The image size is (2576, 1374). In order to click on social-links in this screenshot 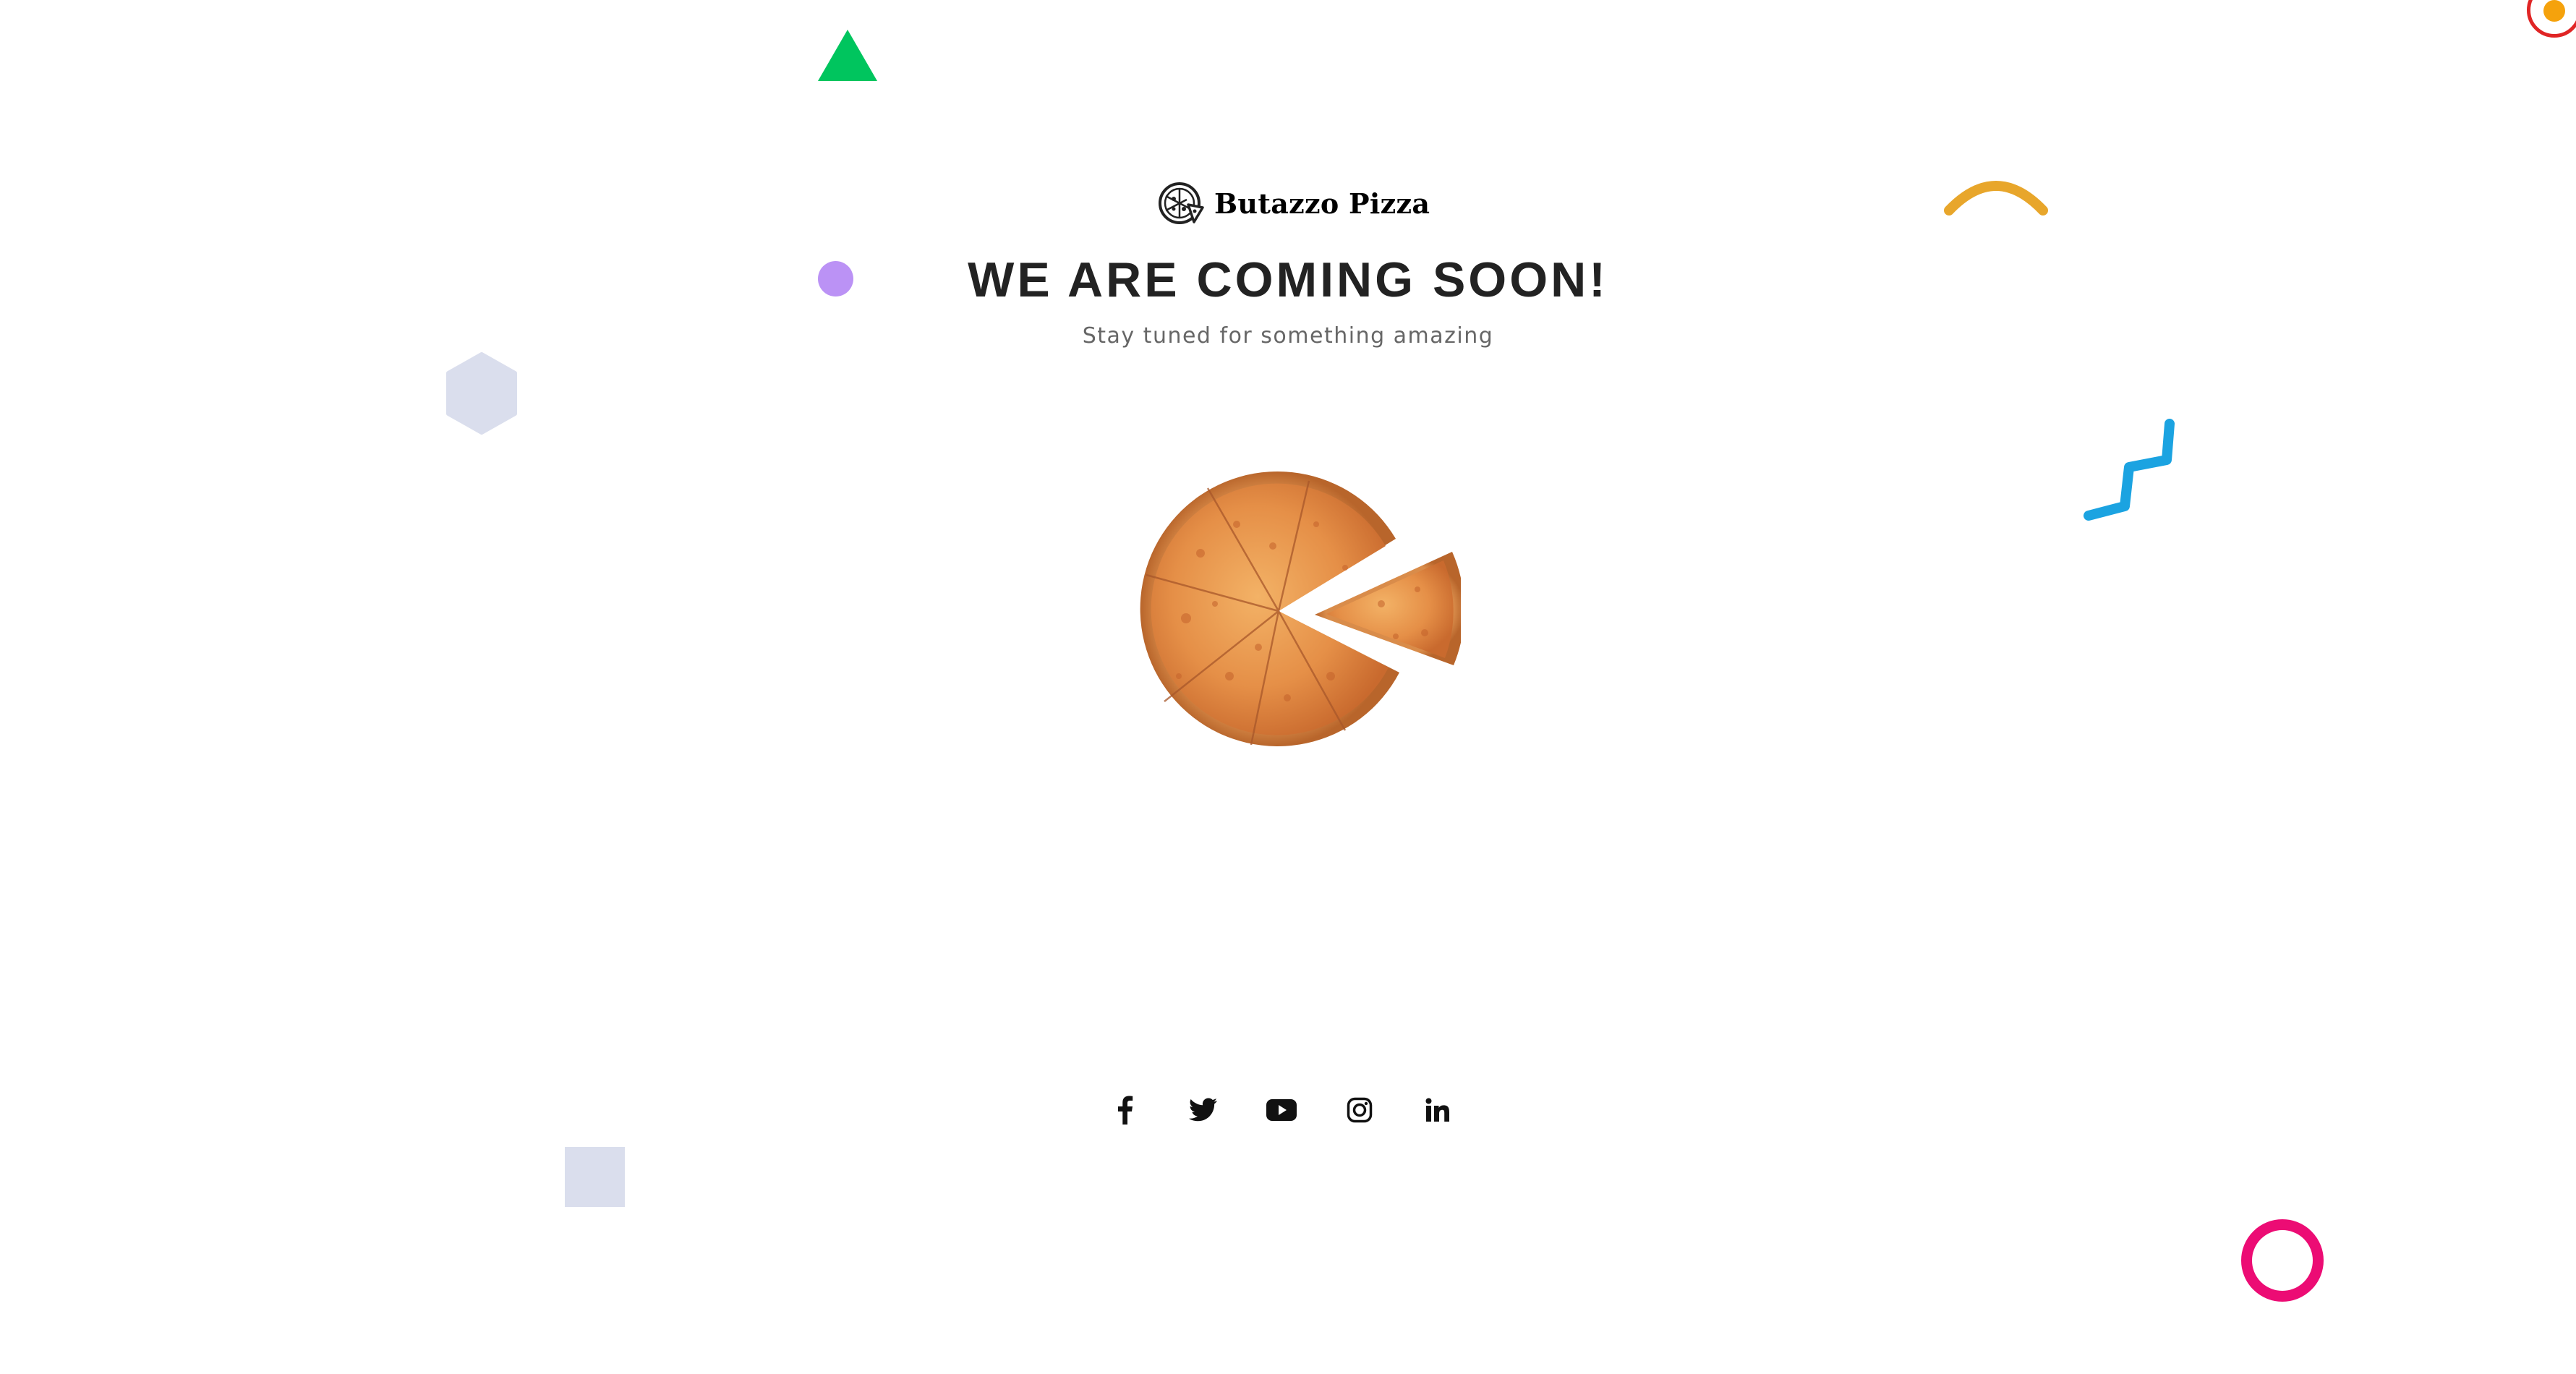, I will do `click(1281, 1110)`.